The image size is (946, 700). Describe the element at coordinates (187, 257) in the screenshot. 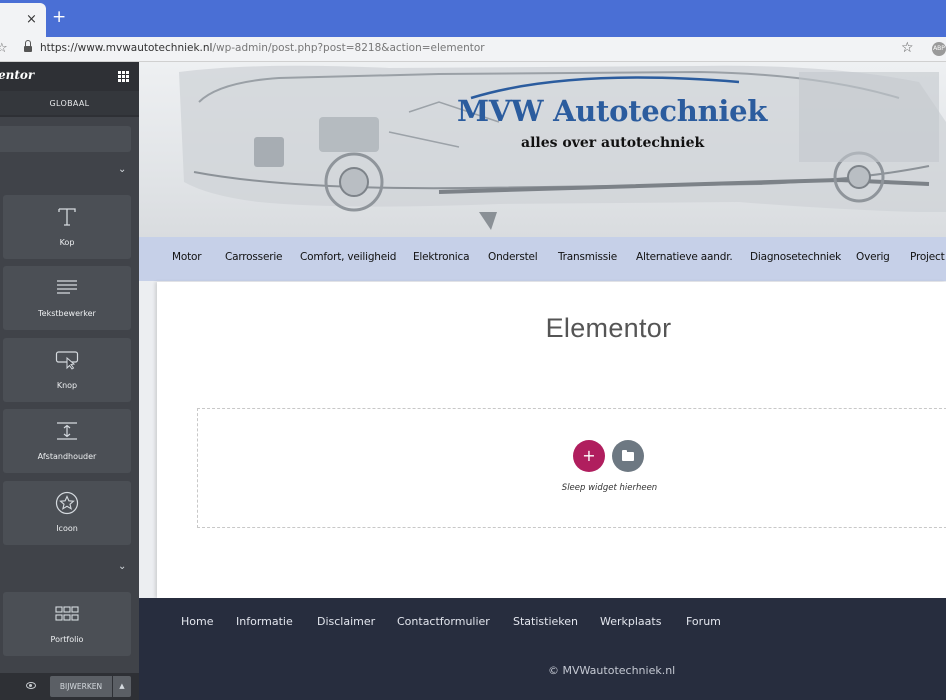

I see `nav-item-motor: Motor` at that location.